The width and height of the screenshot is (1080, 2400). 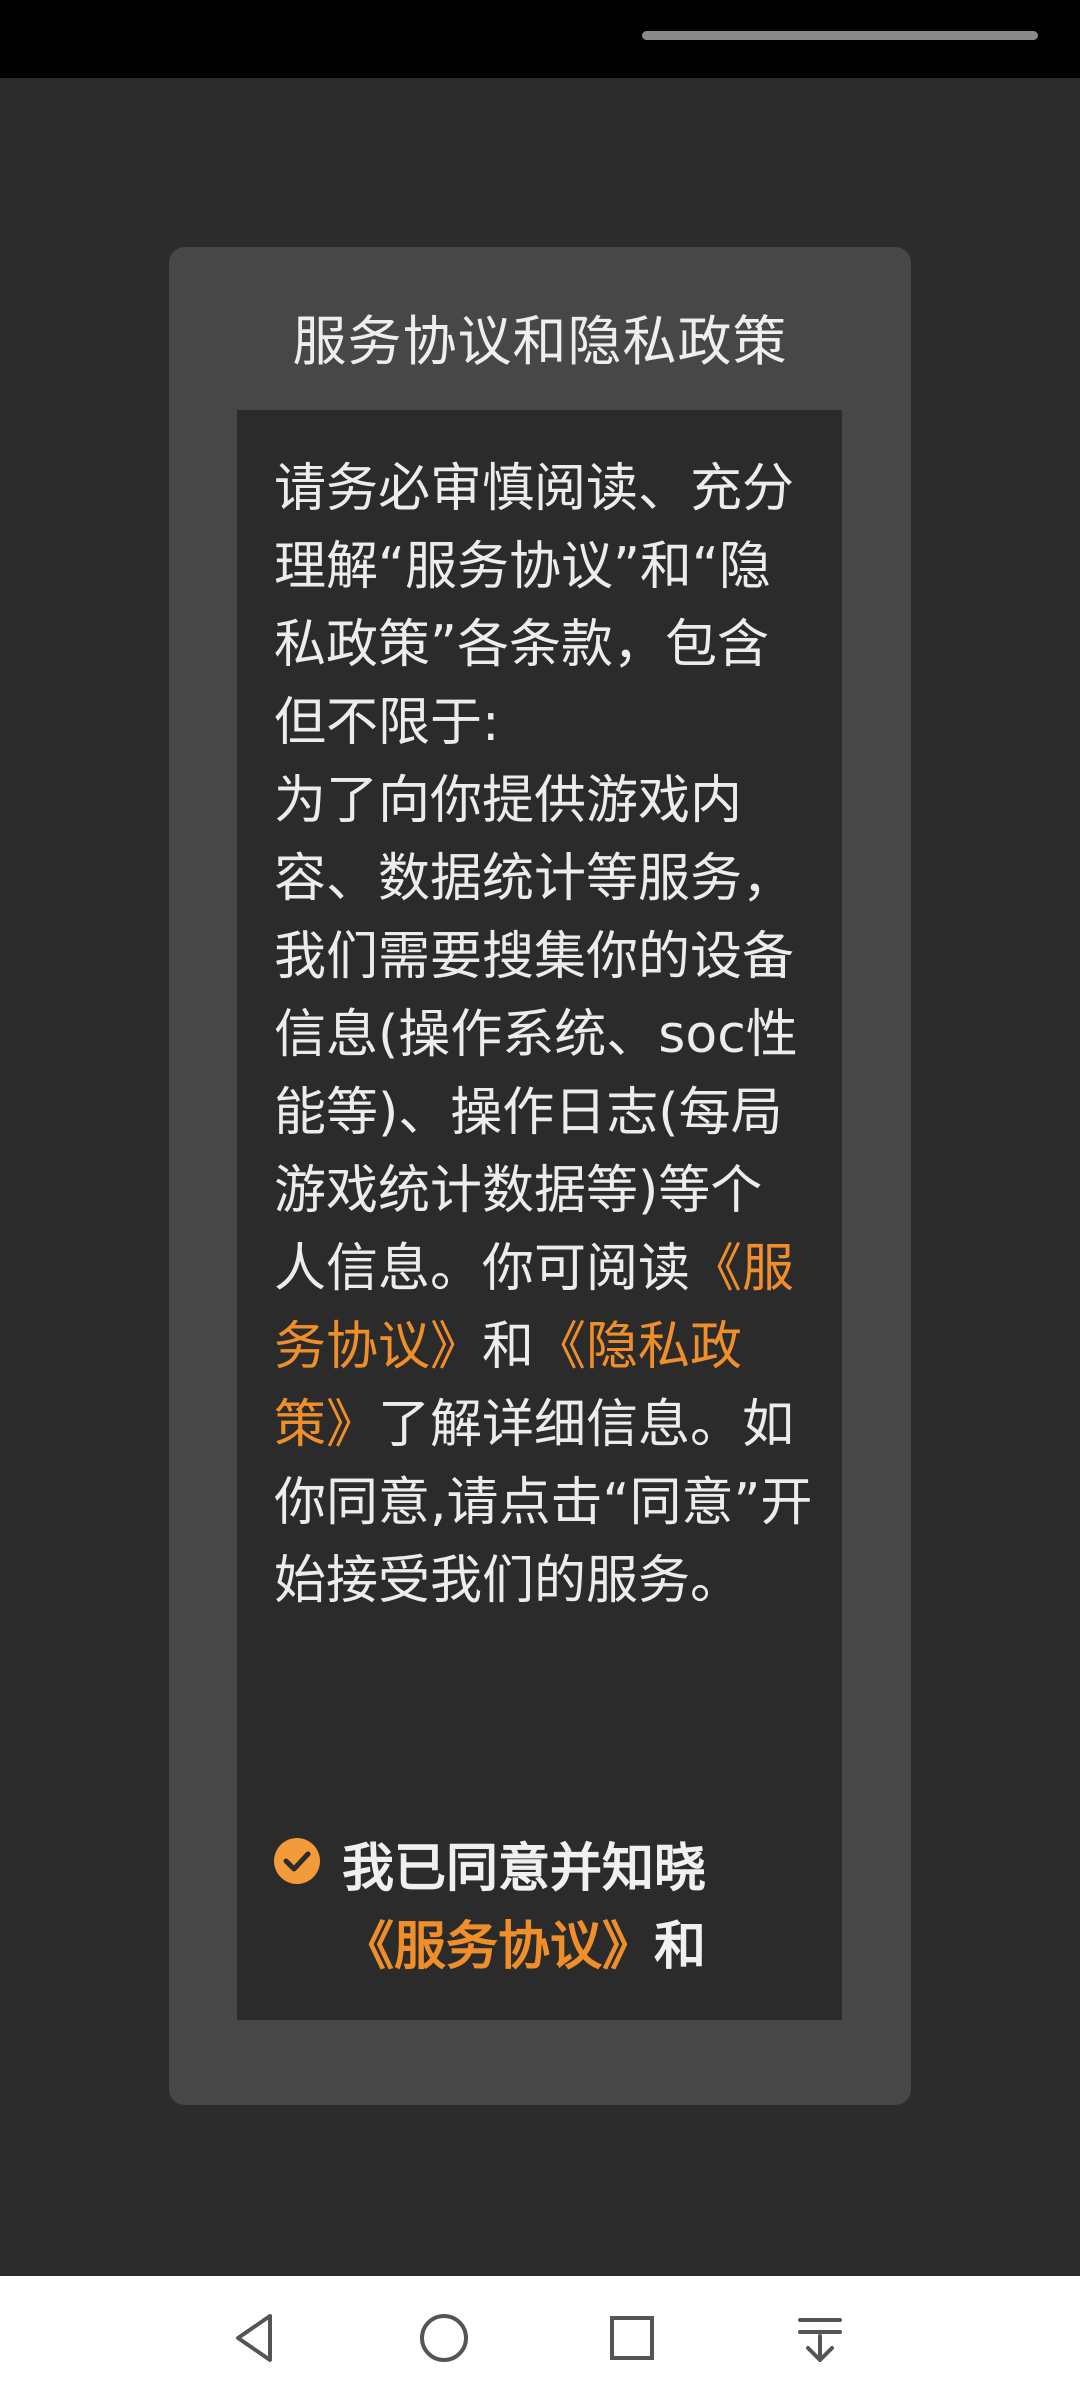 I want to click on checkbox-checked-icon, so click(x=297, y=1861).